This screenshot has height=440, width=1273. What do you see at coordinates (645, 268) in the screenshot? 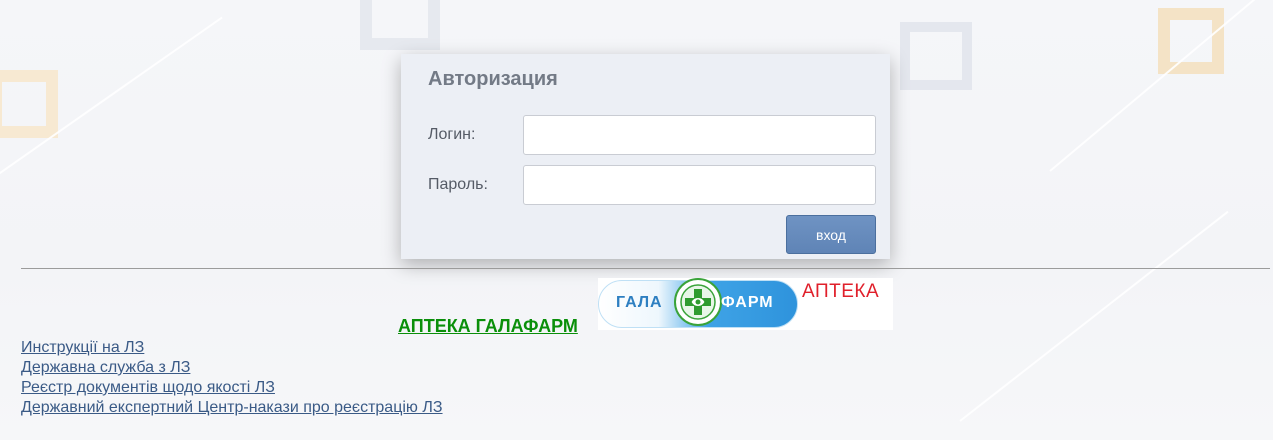
I see `divider` at bounding box center [645, 268].